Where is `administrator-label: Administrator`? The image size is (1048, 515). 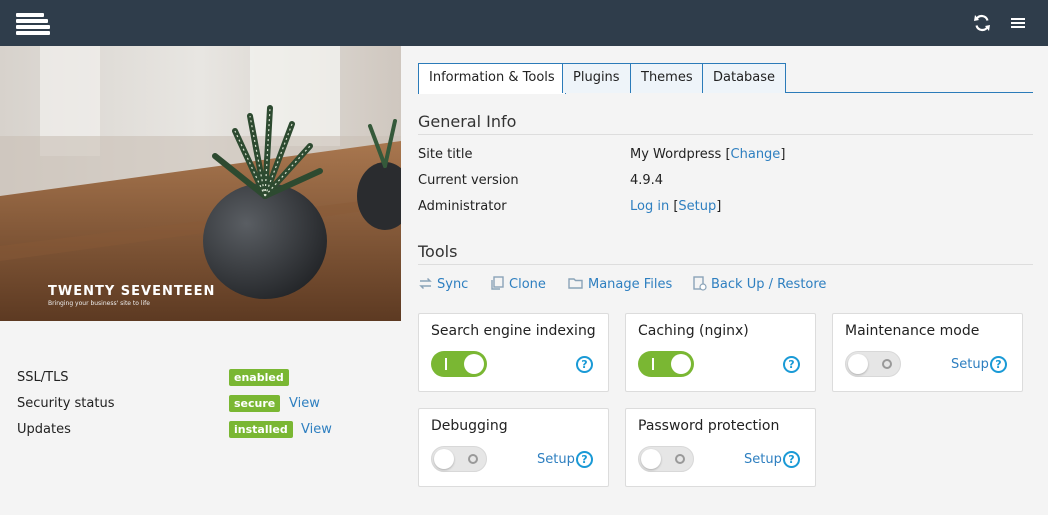
administrator-label: Administrator is located at coordinates (462, 206).